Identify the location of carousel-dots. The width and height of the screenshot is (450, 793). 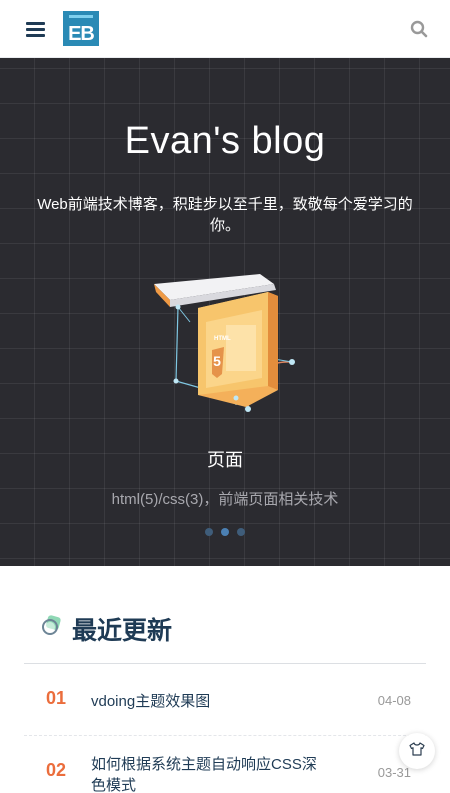
(225, 532).